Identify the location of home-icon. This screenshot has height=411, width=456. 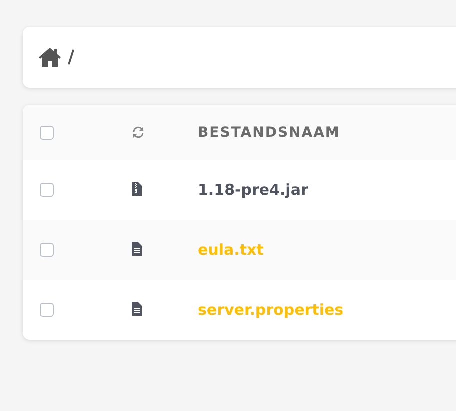
(50, 57).